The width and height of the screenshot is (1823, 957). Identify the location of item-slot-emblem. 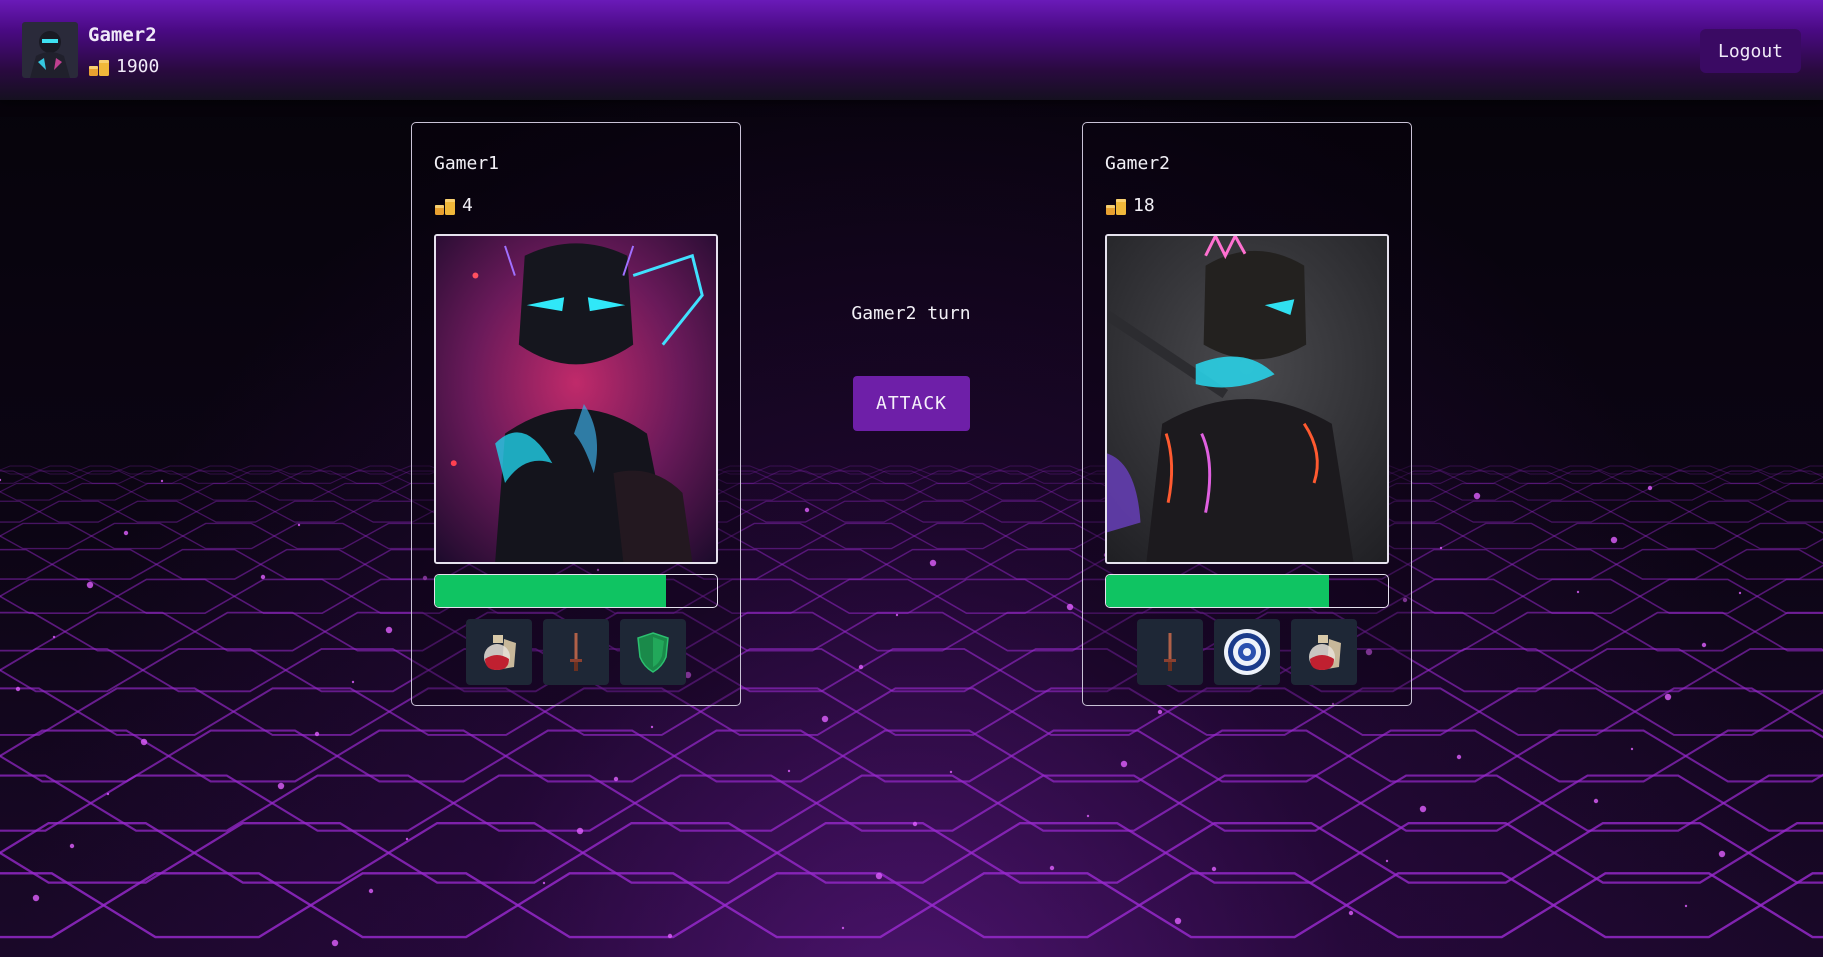
(1247, 652).